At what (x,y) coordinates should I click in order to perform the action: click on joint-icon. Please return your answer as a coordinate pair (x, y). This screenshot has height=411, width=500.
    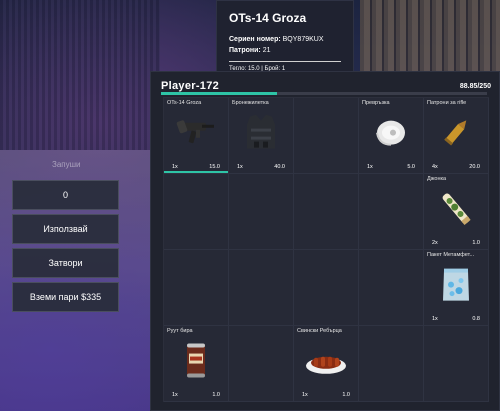
    Looking at the image, I should click on (456, 210).